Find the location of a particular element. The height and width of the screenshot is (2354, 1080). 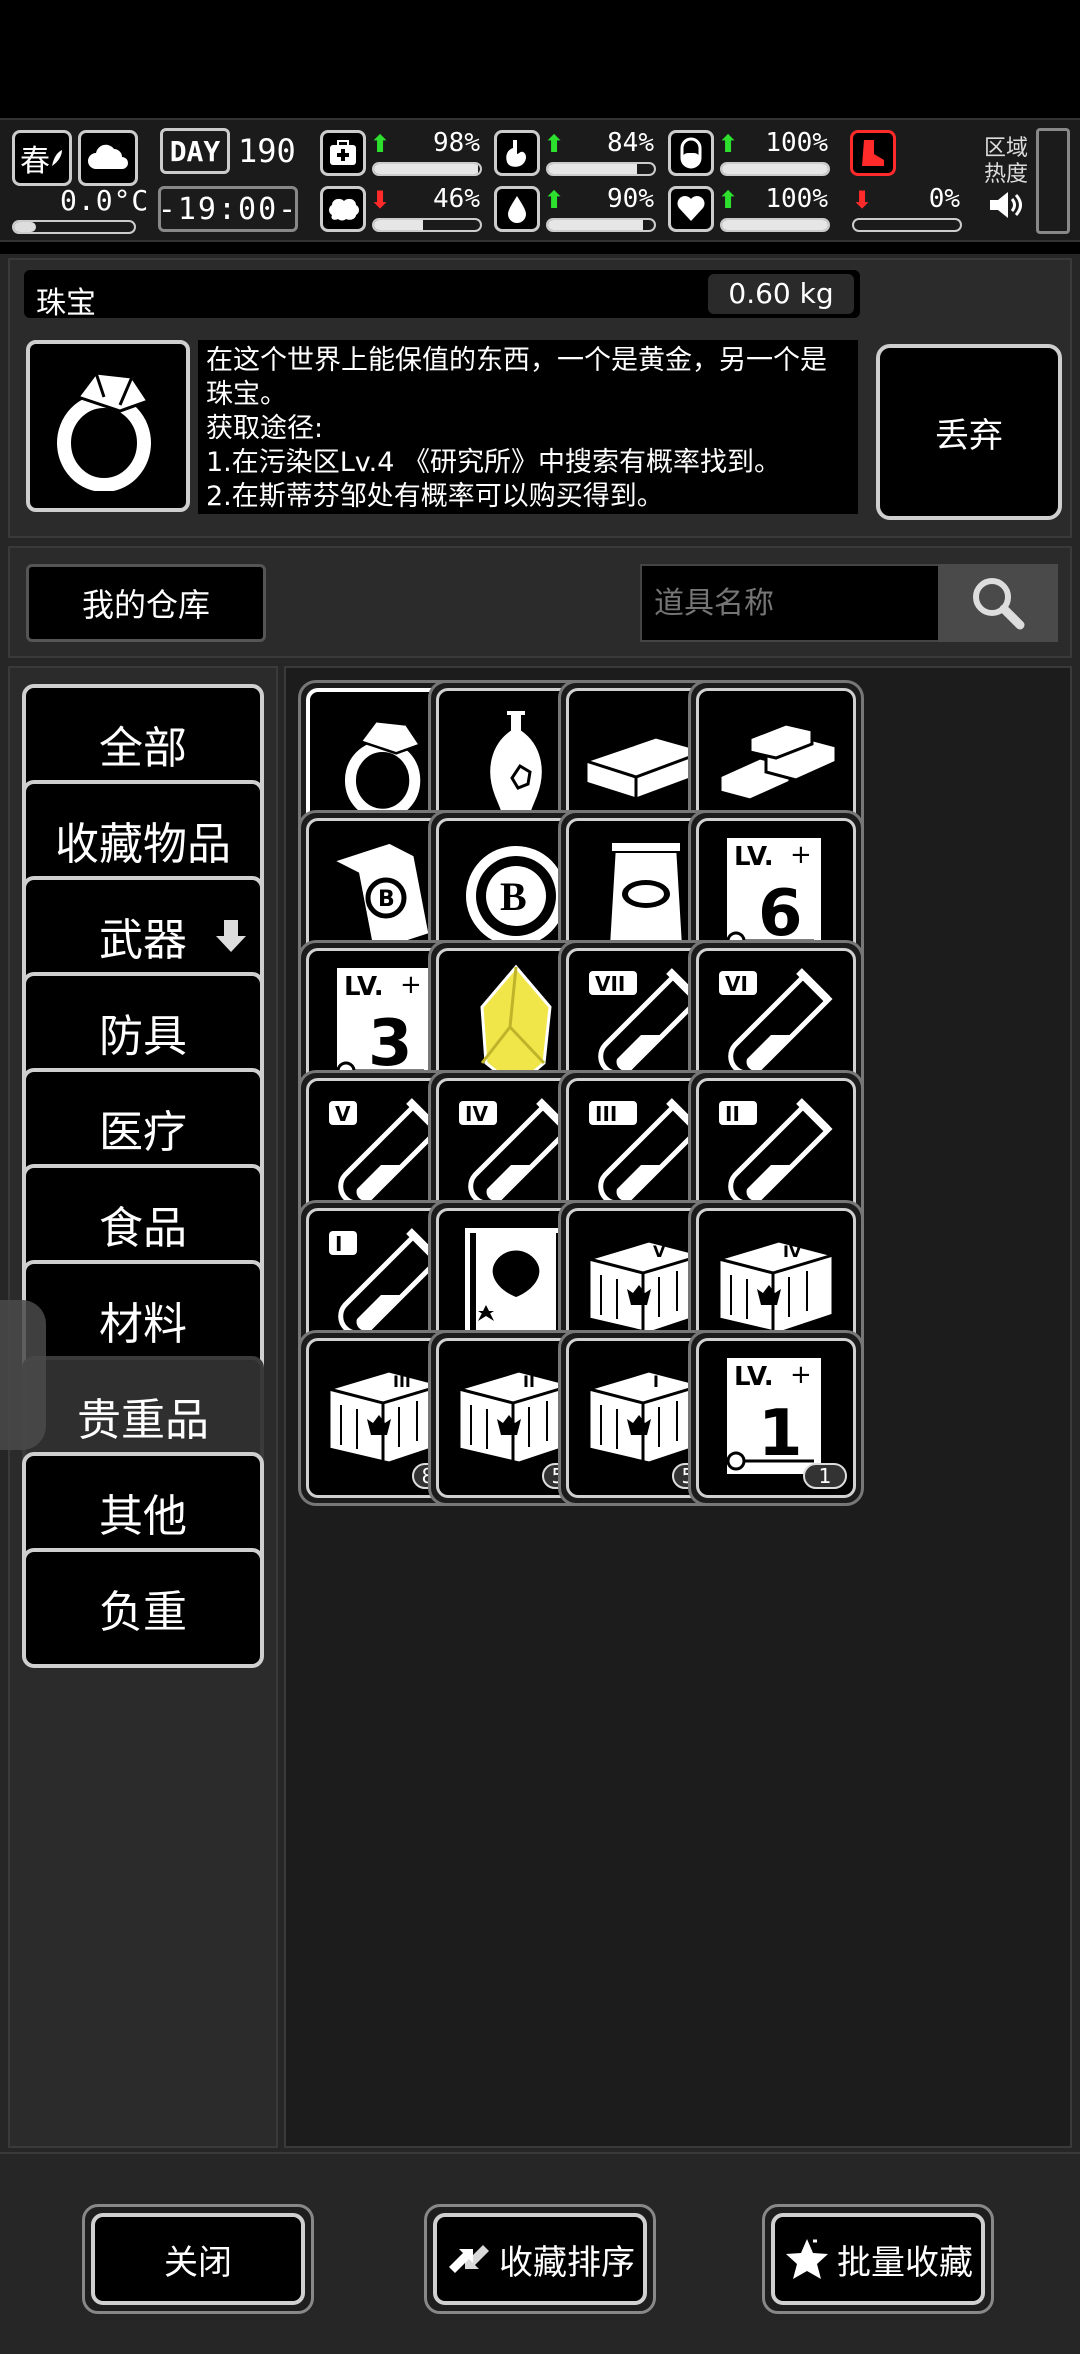

stat-value: 84% is located at coordinates (630, 143).